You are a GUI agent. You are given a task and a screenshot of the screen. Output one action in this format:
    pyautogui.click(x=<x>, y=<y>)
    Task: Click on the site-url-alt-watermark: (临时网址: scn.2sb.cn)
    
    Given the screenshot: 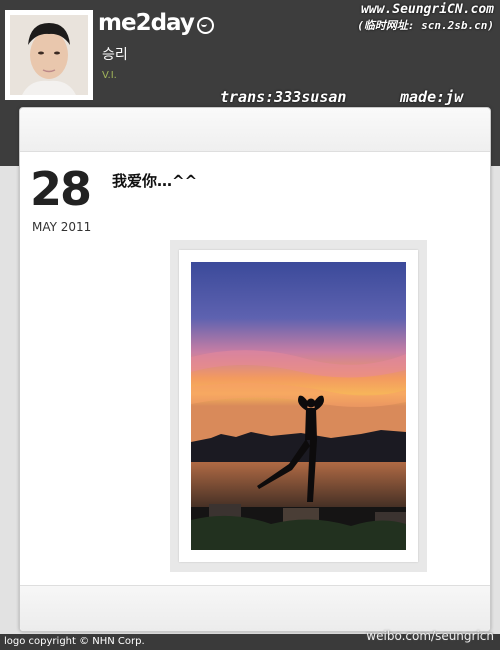 What is the action you would take?
    pyautogui.click(x=425, y=25)
    